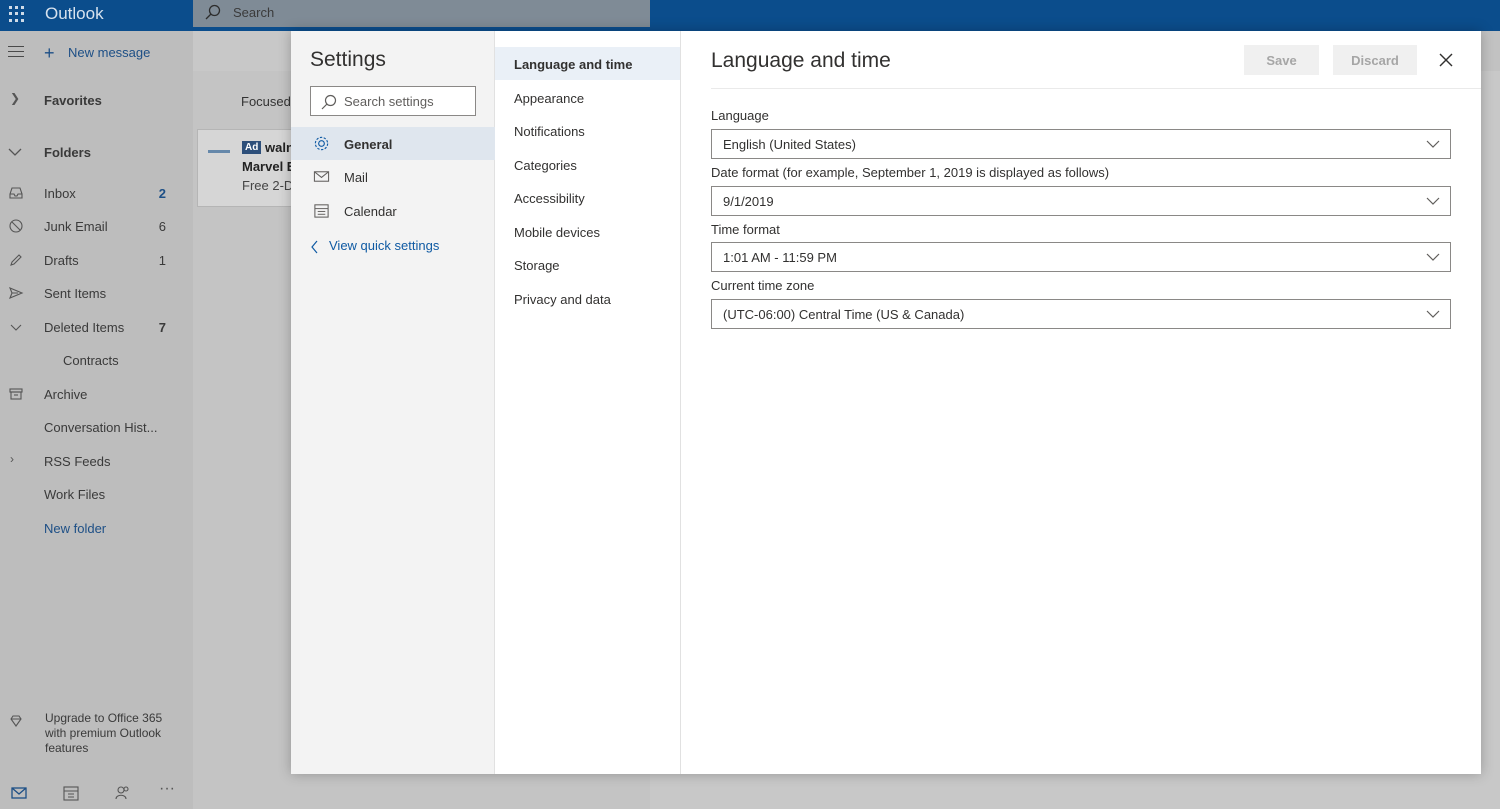 The height and width of the screenshot is (809, 1500). What do you see at coordinates (96, 101) in the screenshot?
I see `favorites-header: ❯ Favorites` at bounding box center [96, 101].